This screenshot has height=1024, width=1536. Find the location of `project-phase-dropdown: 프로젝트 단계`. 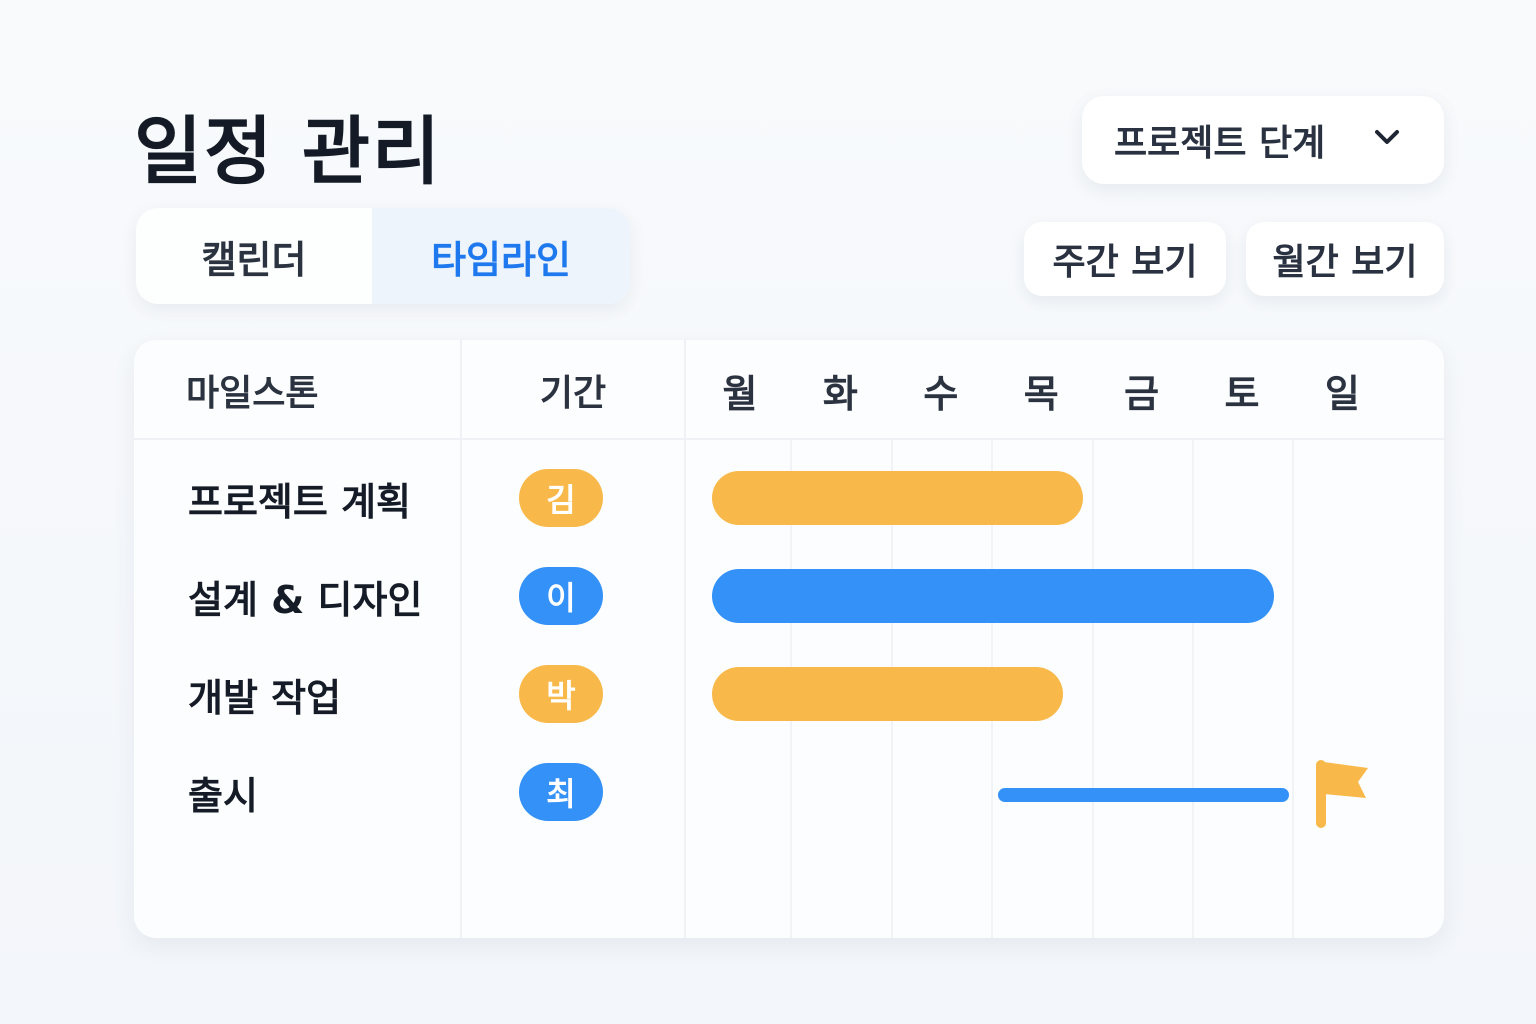

project-phase-dropdown: 프로젝트 단계 is located at coordinates (1263, 140).